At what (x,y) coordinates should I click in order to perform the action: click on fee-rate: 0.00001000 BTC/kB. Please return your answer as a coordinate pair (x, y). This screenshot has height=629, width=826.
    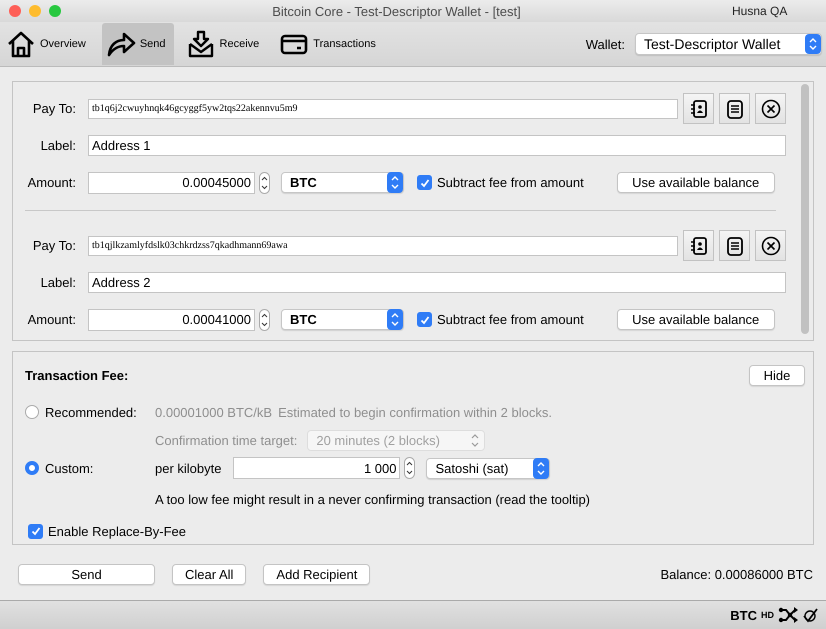
    Looking at the image, I should click on (213, 412).